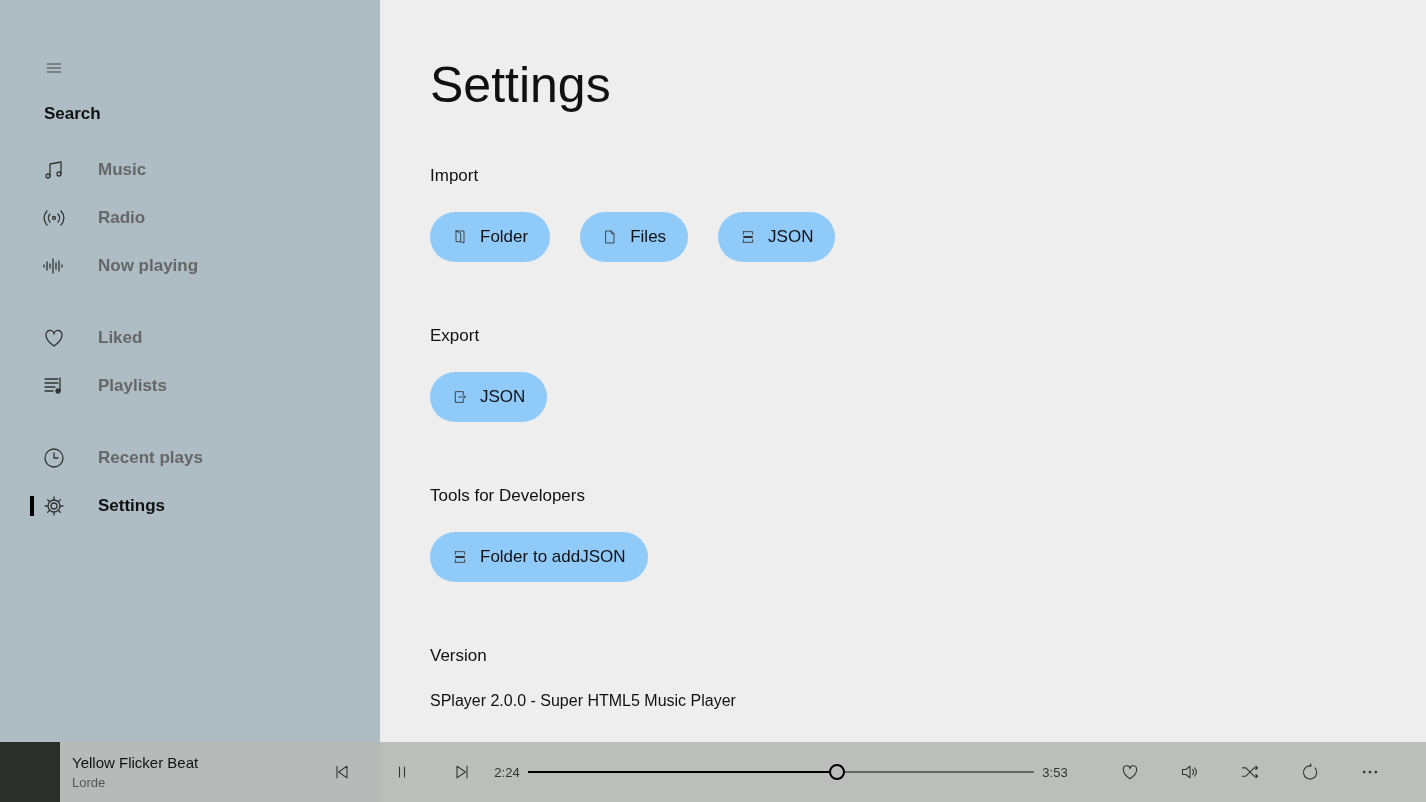 This screenshot has height=802, width=1426. Describe the element at coordinates (1130, 772) in the screenshot. I see `heart-icon` at that location.